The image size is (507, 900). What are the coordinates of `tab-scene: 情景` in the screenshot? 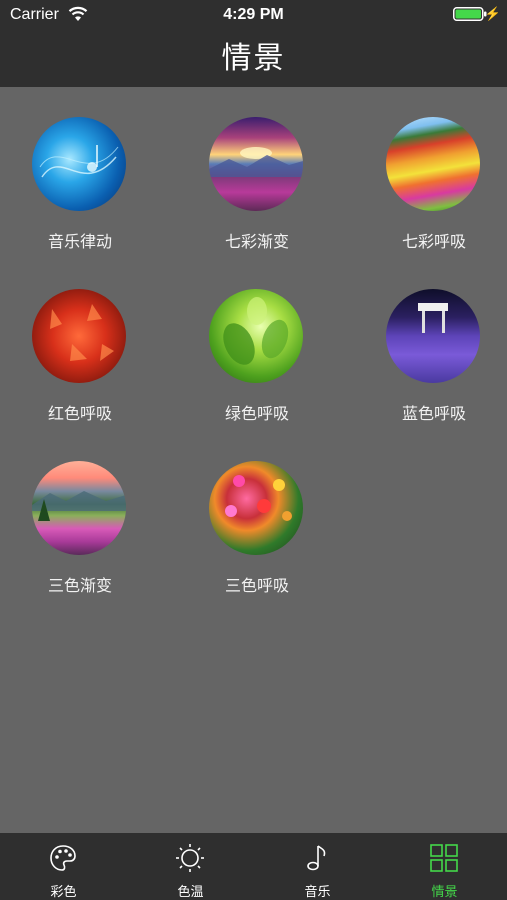 It's located at (444, 866).